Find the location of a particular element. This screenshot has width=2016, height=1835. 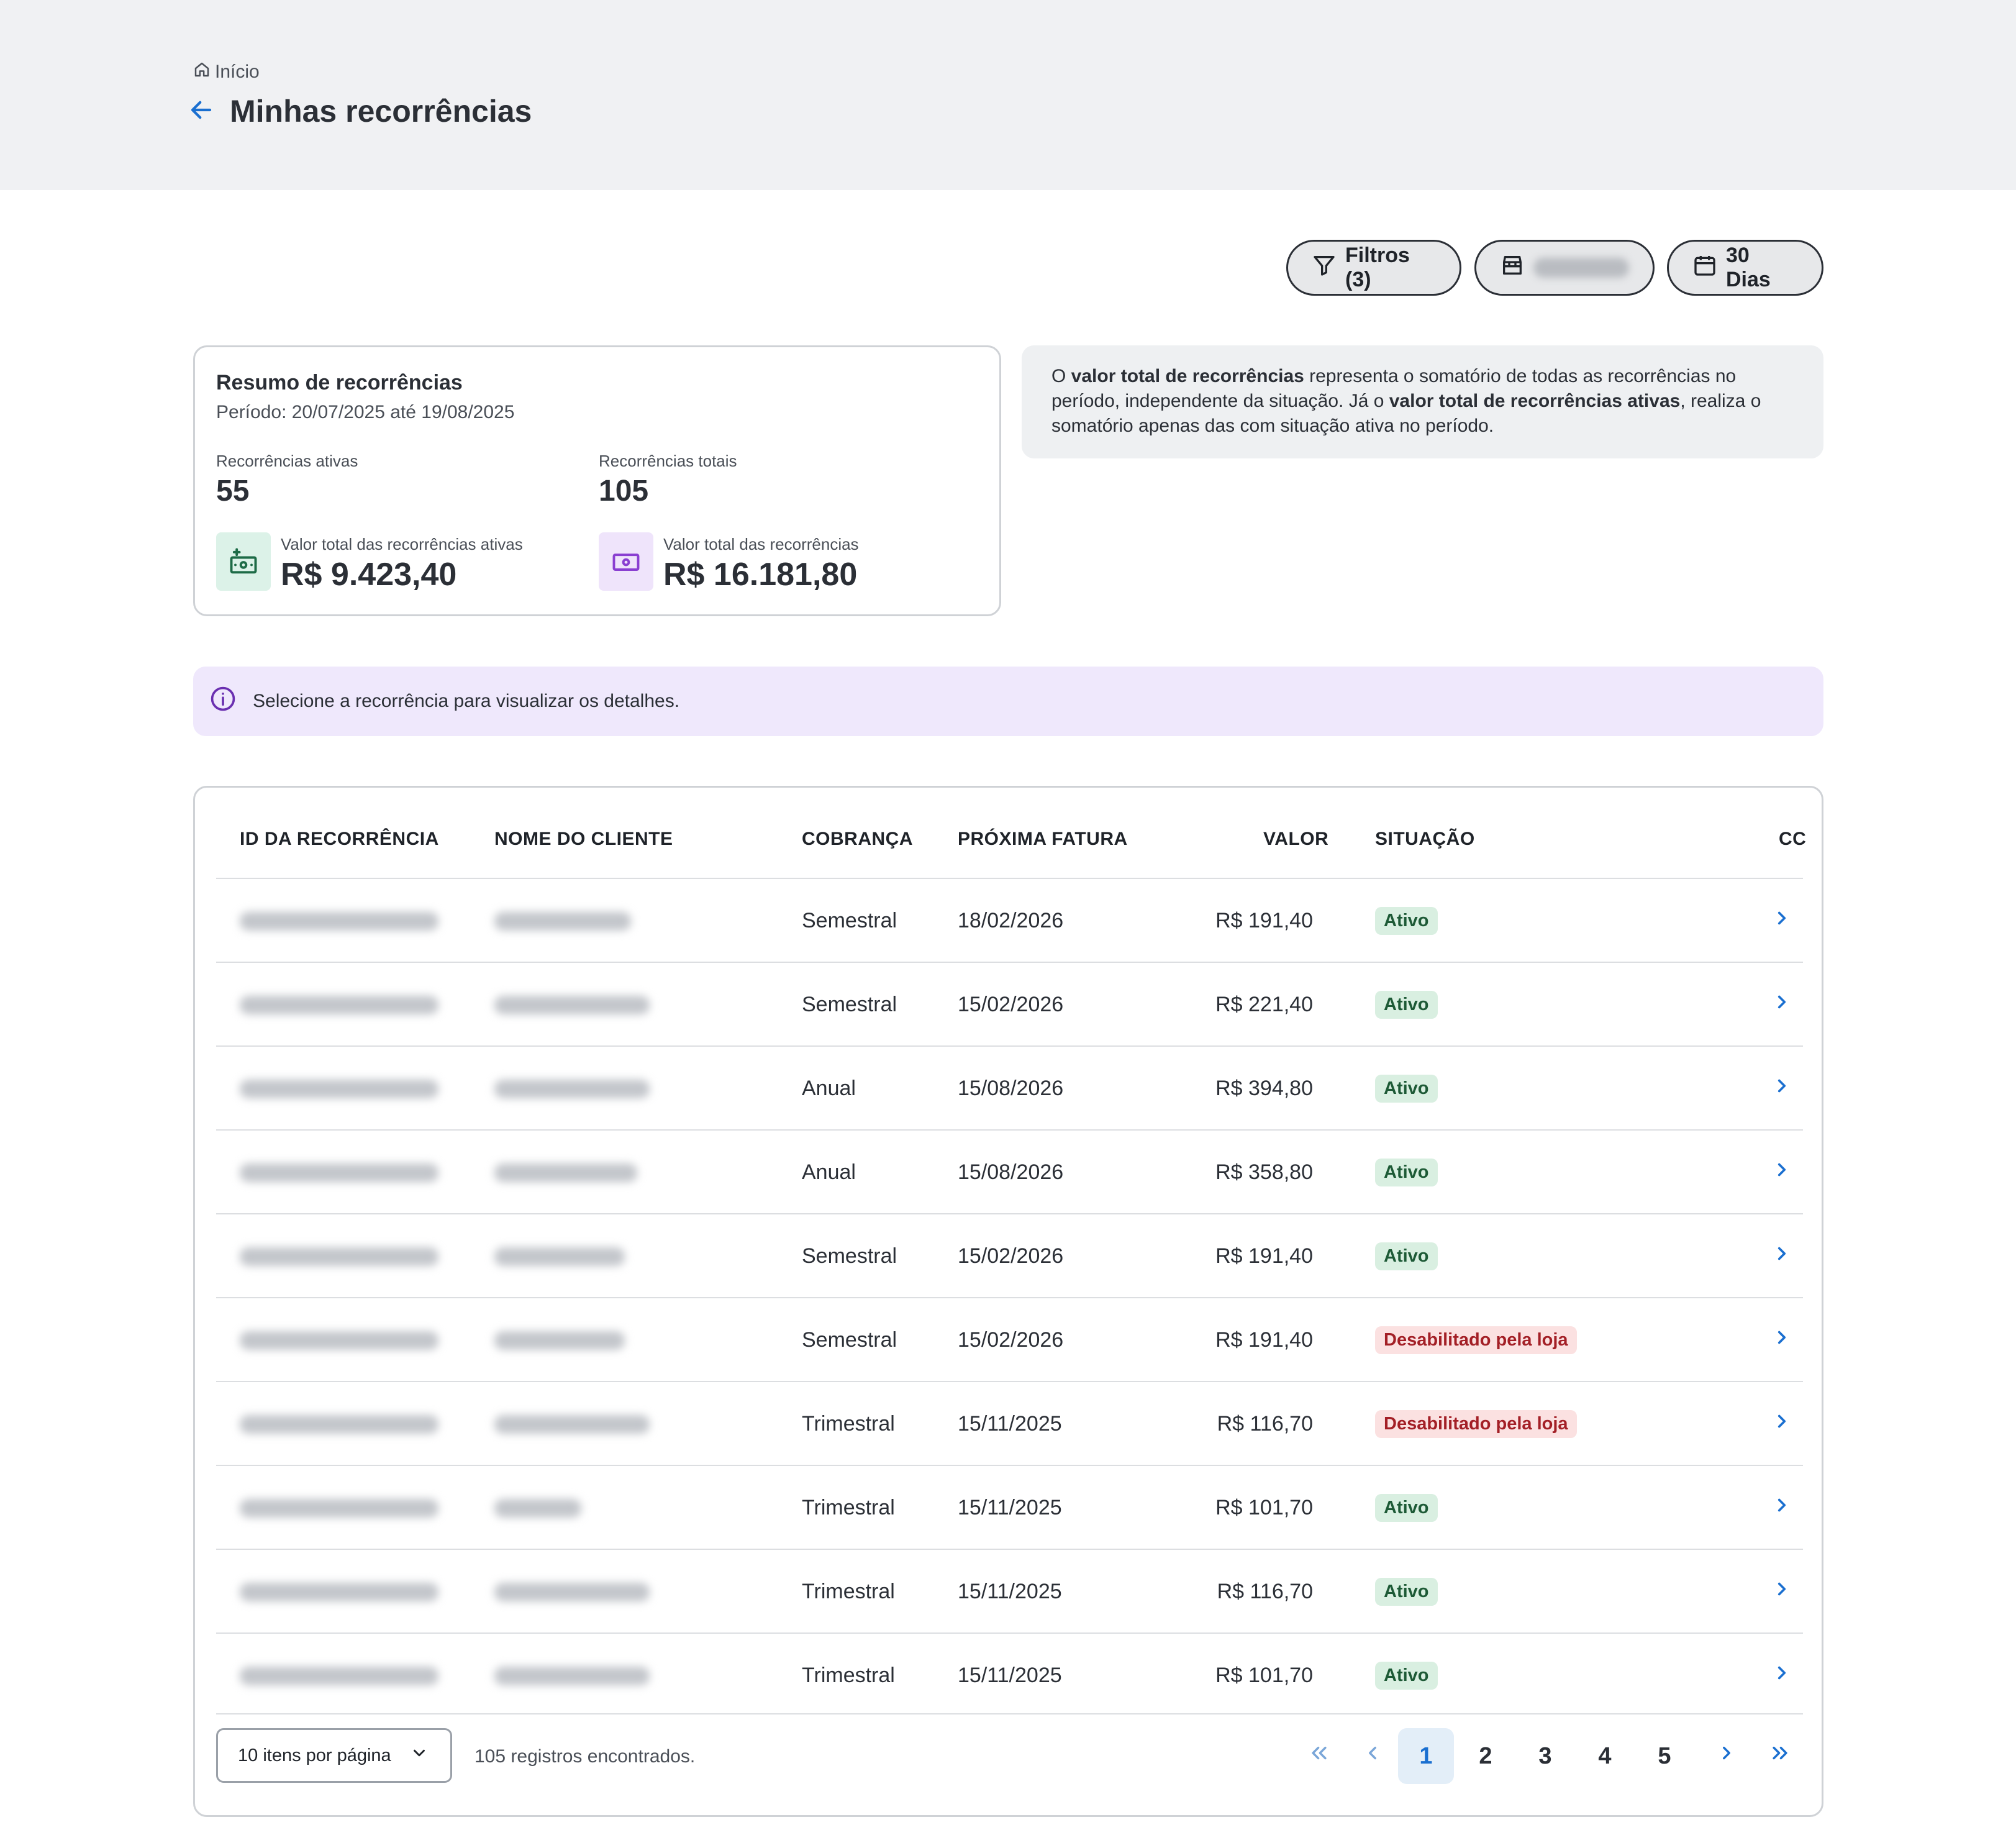

page-4-button: 4 is located at coordinates (1605, 1756).